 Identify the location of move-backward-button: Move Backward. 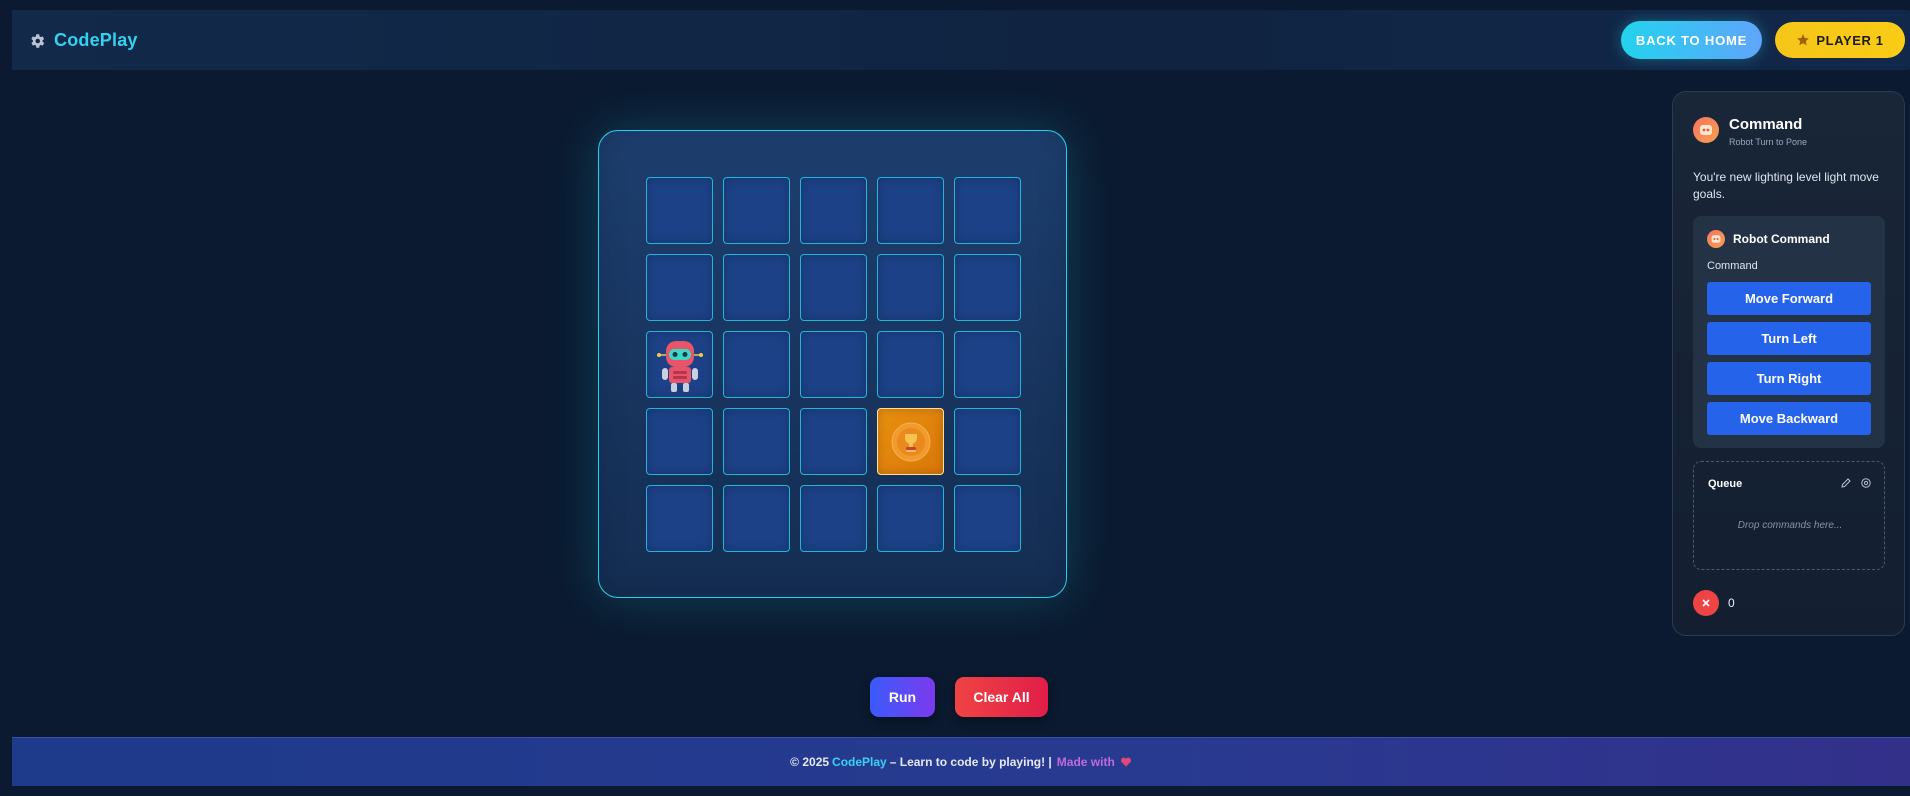
(1789, 418).